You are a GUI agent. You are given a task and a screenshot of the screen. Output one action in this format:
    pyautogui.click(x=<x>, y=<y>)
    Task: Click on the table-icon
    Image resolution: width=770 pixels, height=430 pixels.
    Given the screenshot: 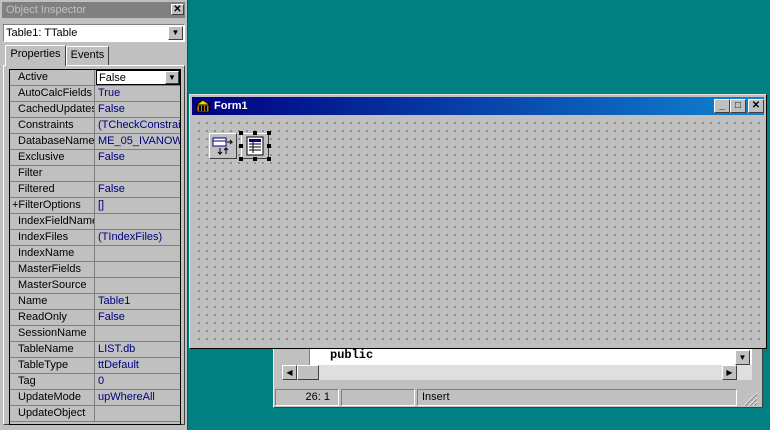 What is the action you would take?
    pyautogui.click(x=255, y=146)
    